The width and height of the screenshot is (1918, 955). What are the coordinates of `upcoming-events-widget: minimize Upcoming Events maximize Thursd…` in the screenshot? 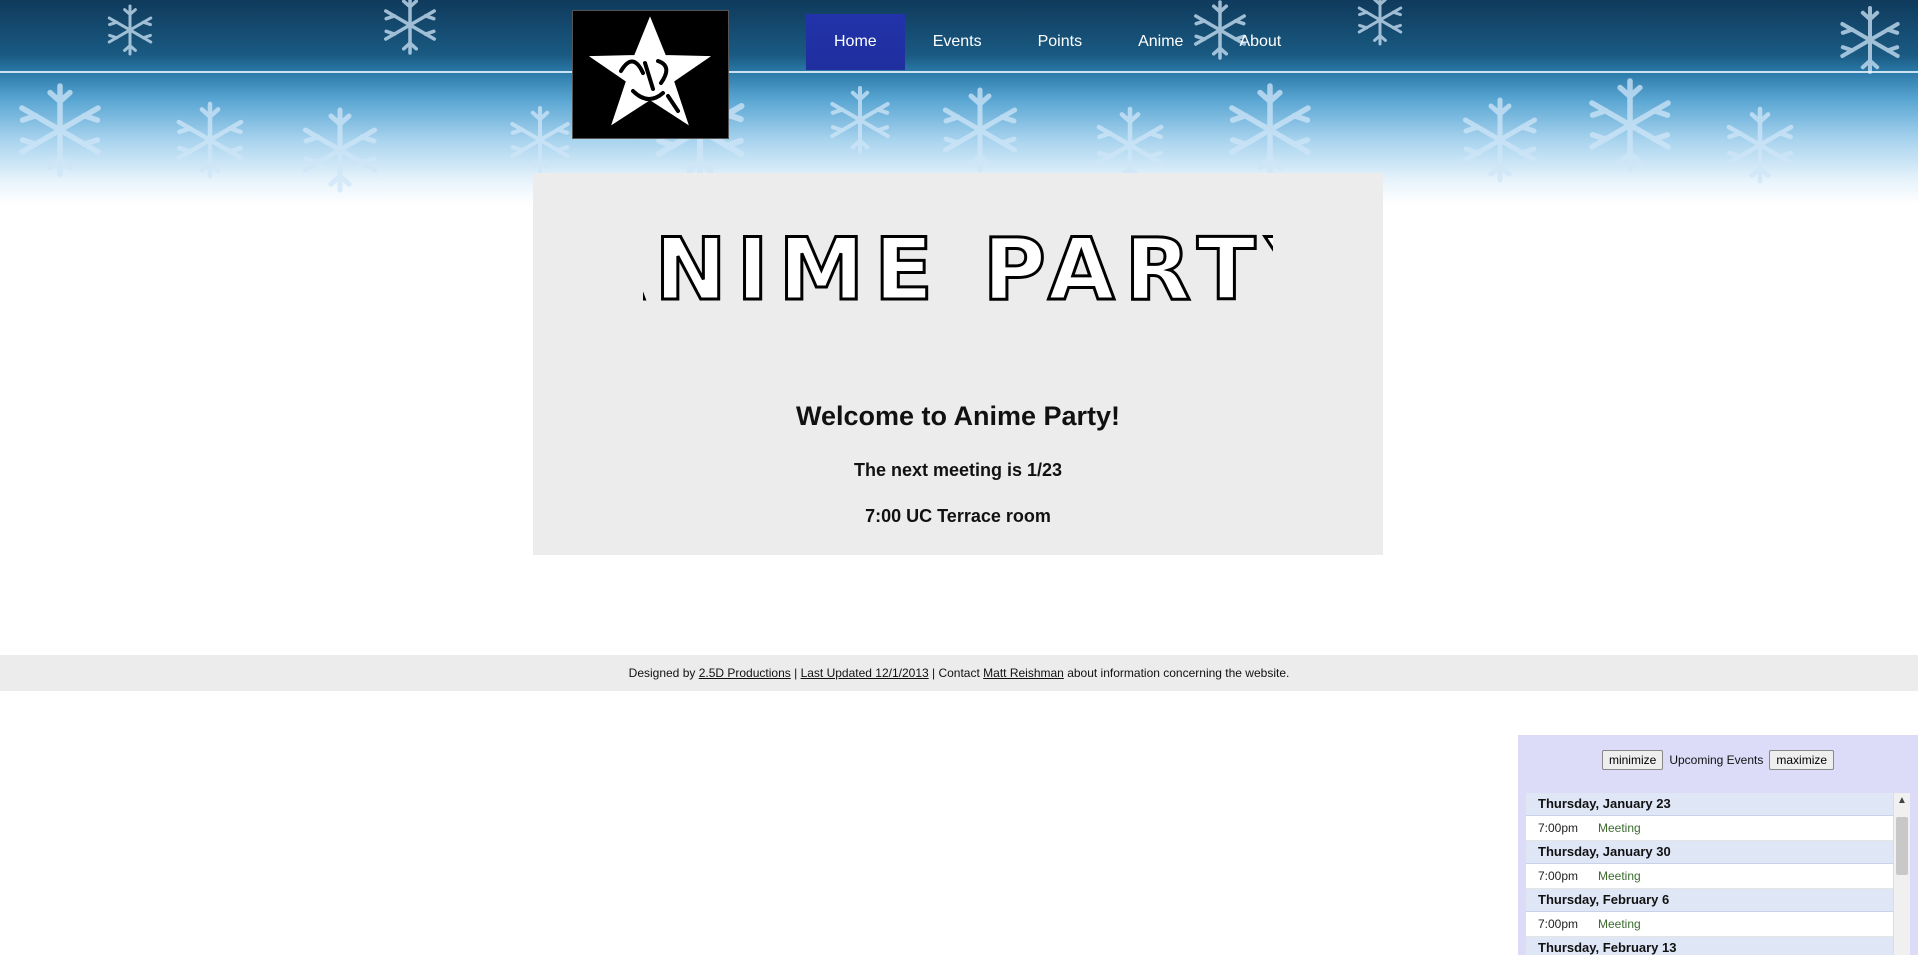 It's located at (1718, 845).